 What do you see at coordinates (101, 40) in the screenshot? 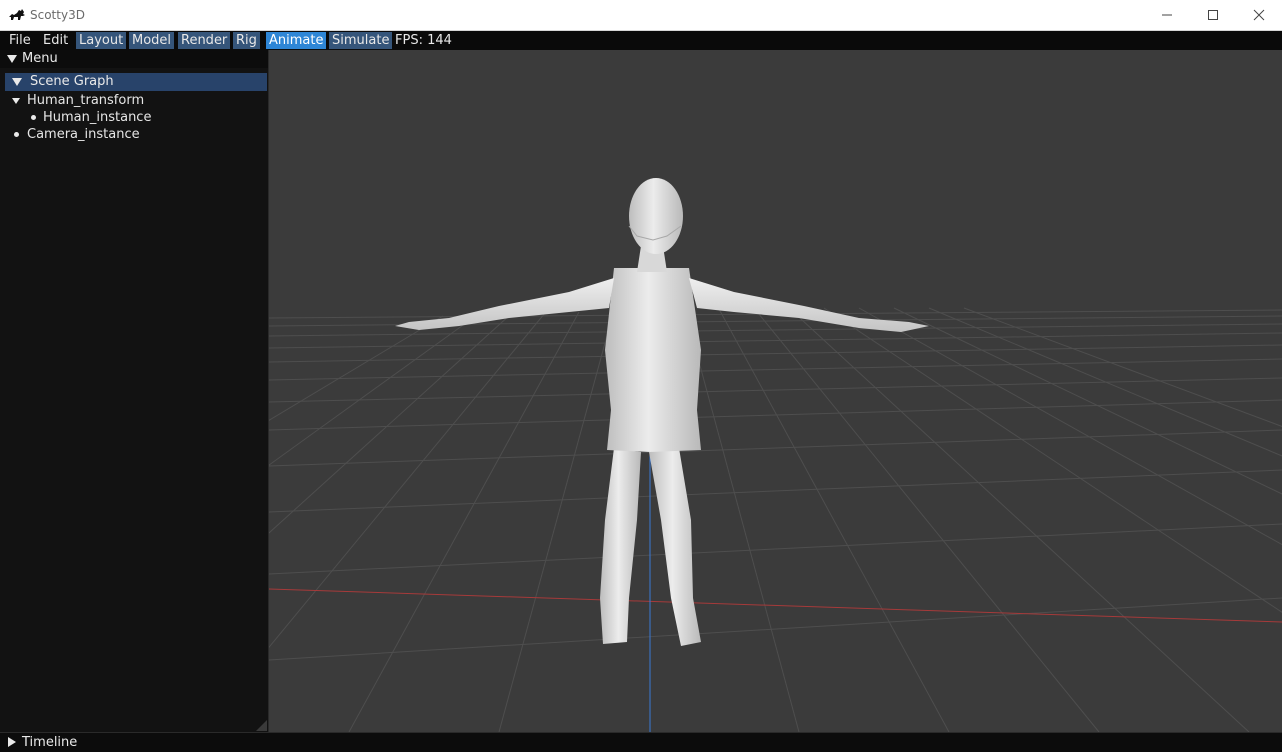
I see `mode-layout-button: Layout` at bounding box center [101, 40].